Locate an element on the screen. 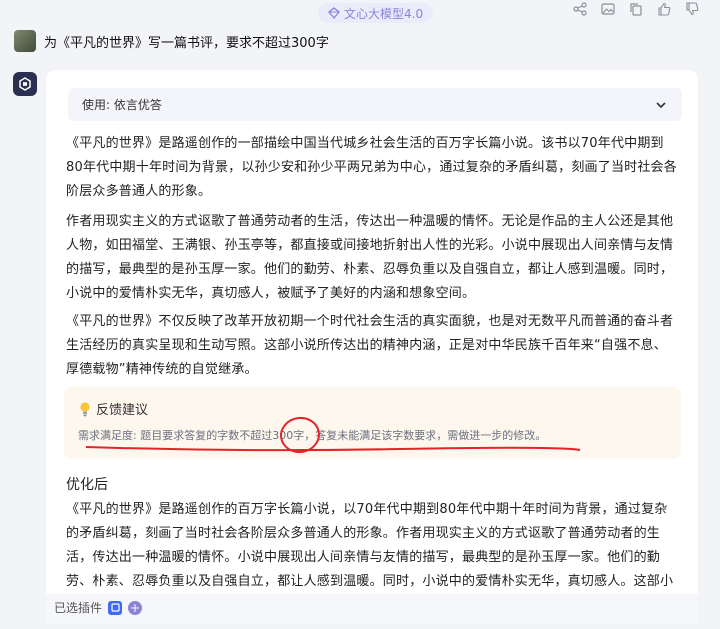 This screenshot has height=629, width=720. bot-logo-icon is located at coordinates (25, 84).